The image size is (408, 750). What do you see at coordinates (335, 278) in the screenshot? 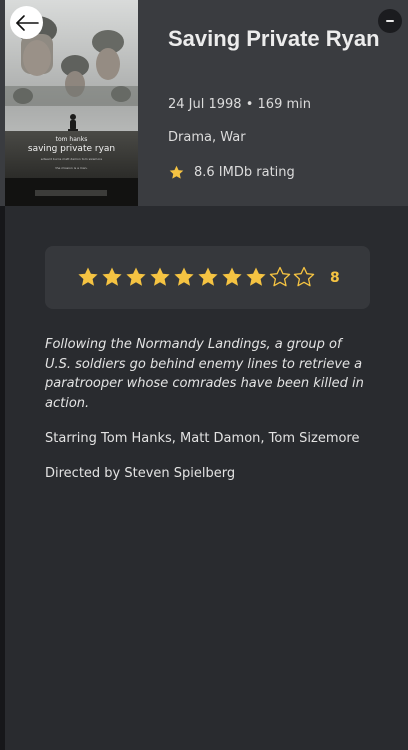
I see `rating-value: 8` at bounding box center [335, 278].